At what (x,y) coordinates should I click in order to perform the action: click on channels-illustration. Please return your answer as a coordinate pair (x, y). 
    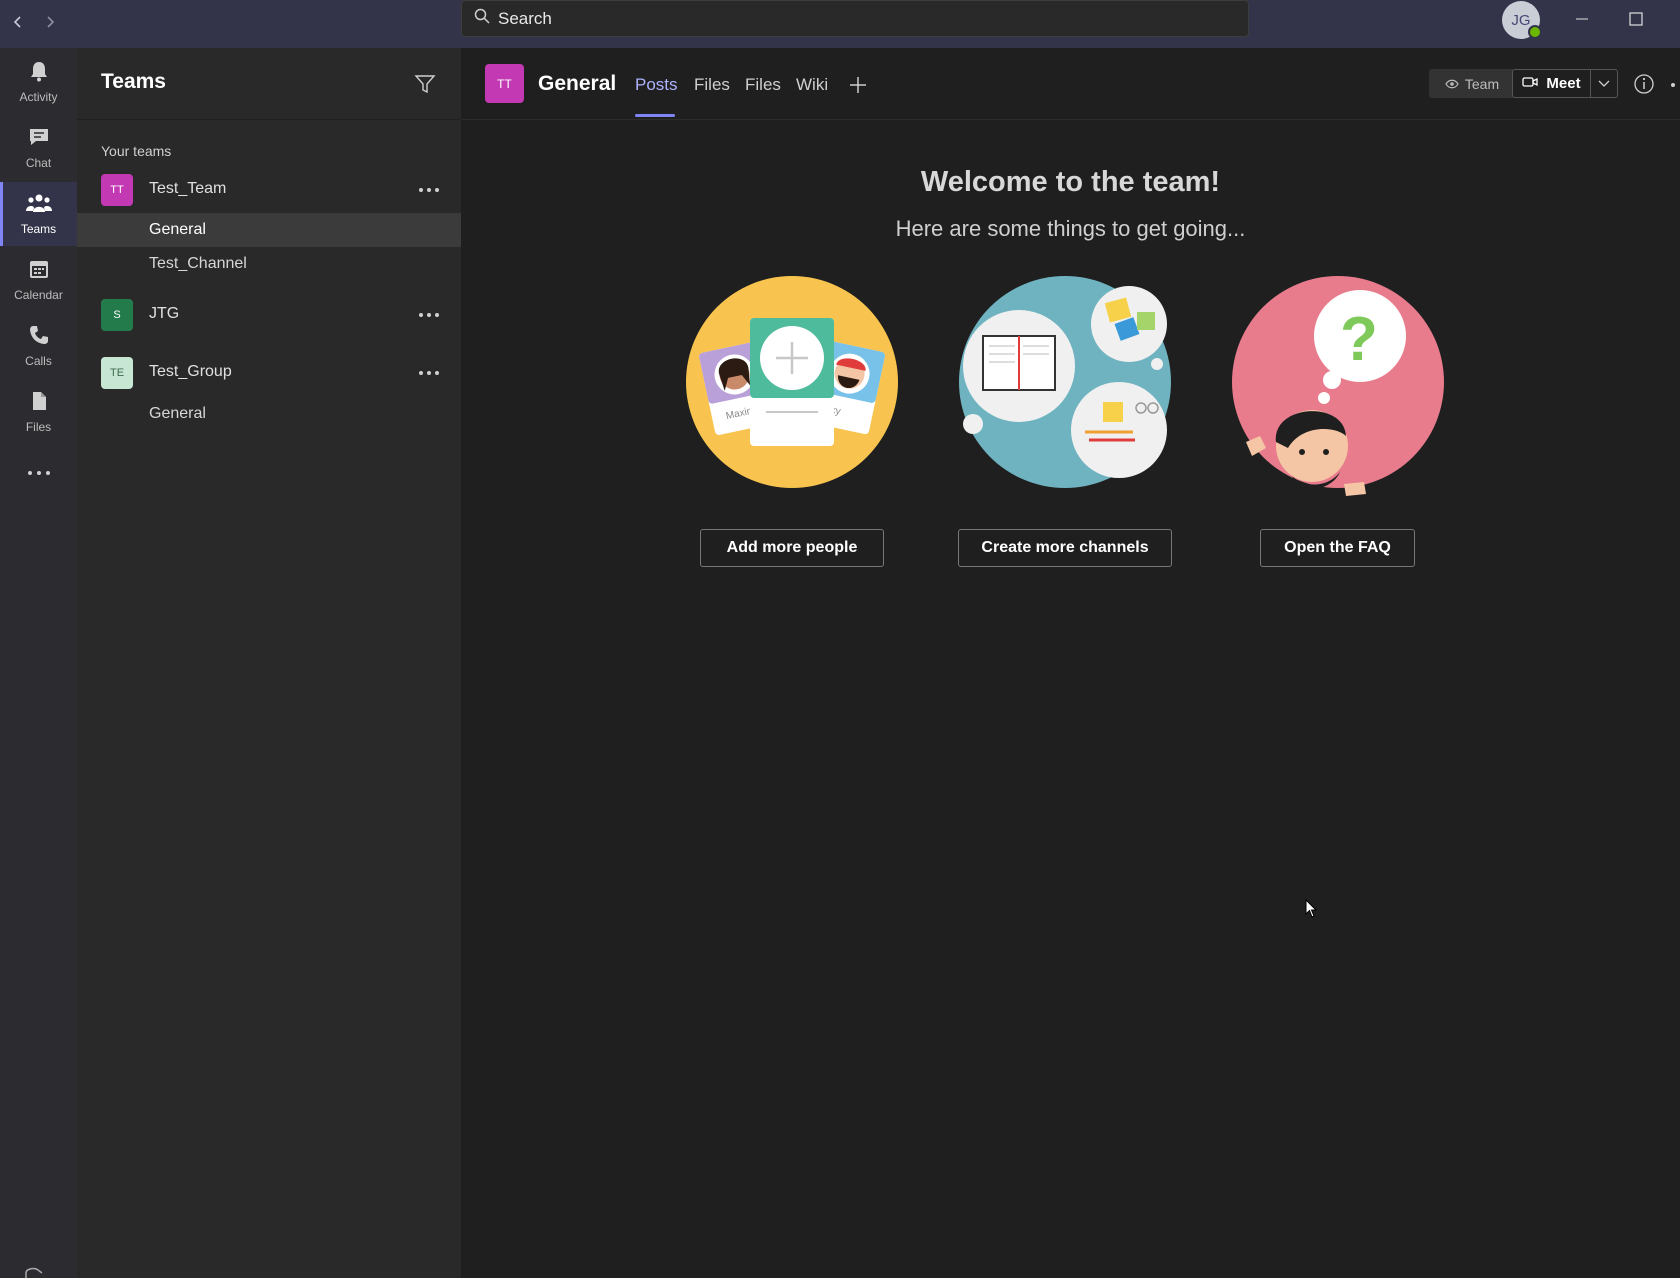
    Looking at the image, I should click on (1065, 382).